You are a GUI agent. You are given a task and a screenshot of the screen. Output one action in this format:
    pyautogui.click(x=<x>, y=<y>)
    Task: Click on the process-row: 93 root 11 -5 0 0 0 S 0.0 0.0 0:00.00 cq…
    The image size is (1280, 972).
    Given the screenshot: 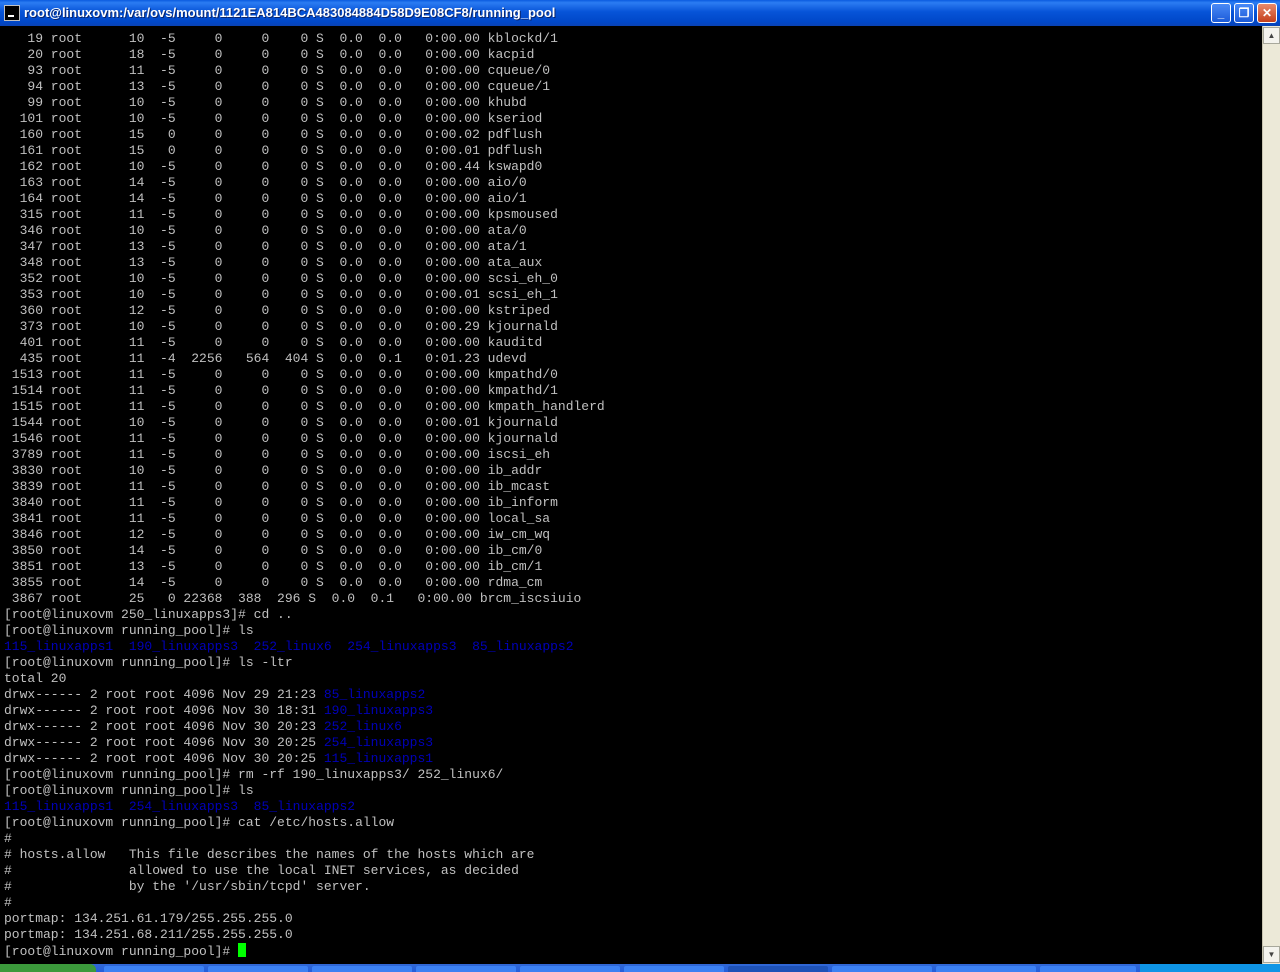 What is the action you would take?
    pyautogui.click(x=277, y=70)
    